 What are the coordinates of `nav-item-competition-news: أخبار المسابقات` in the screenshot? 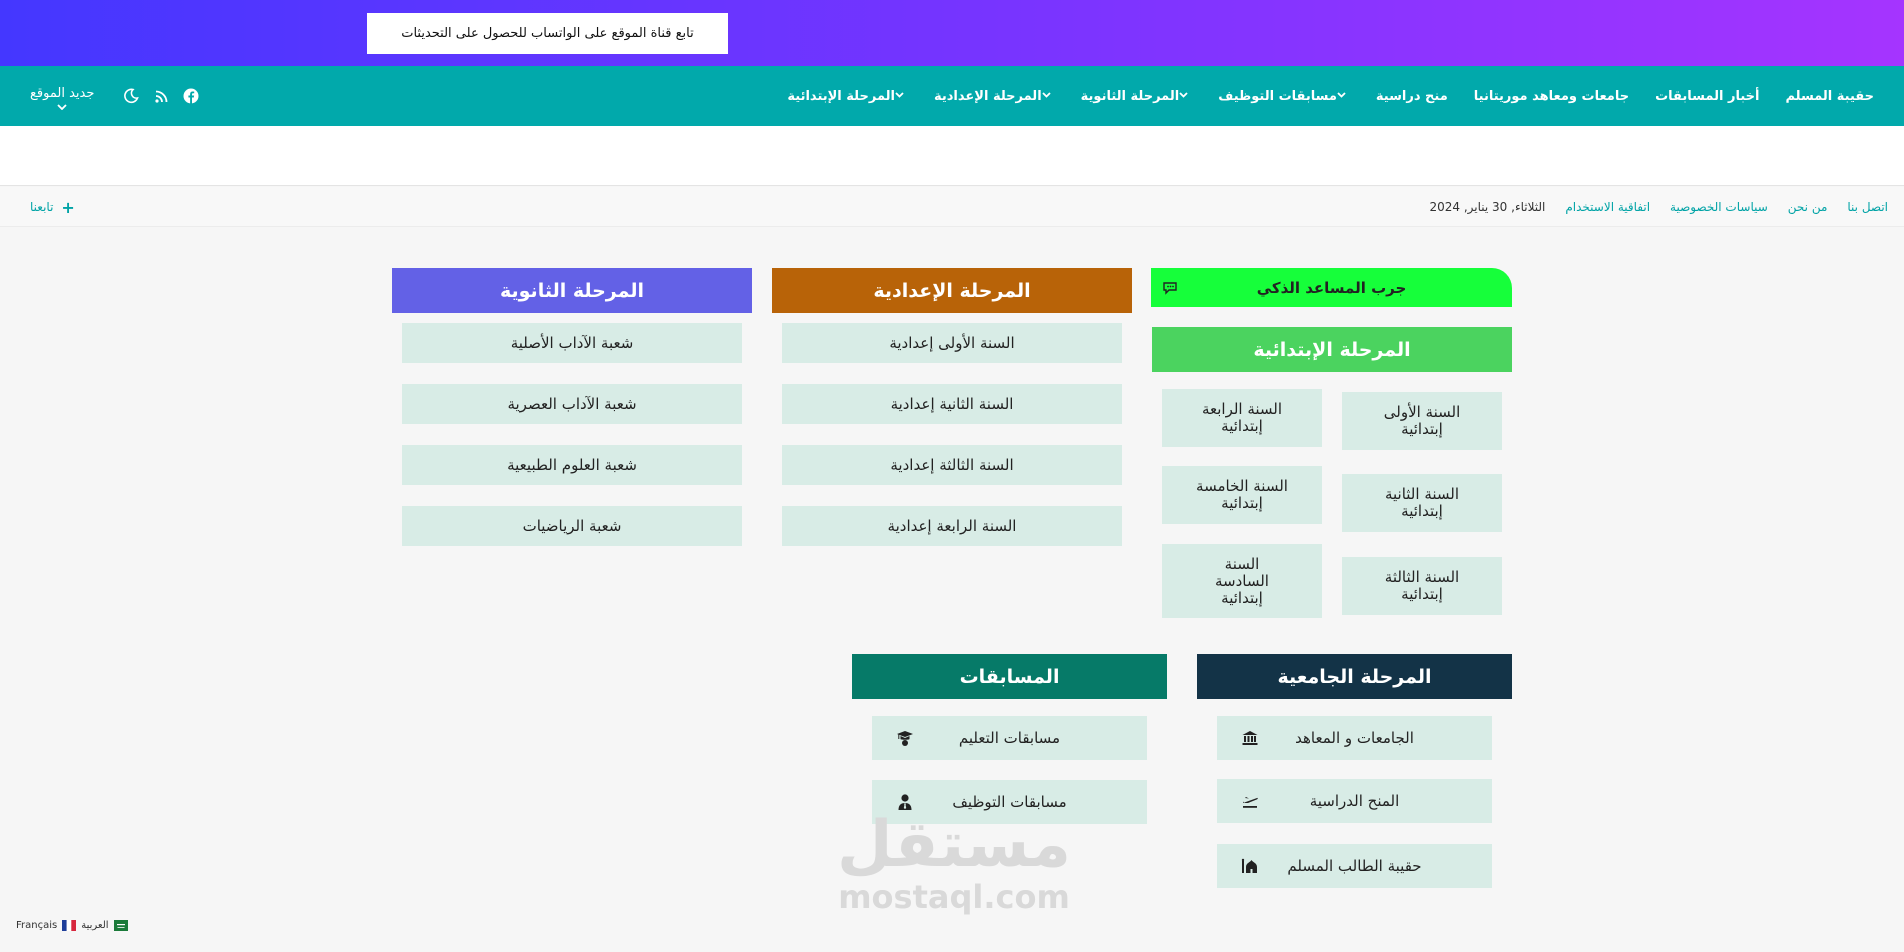 It's located at (1707, 96).